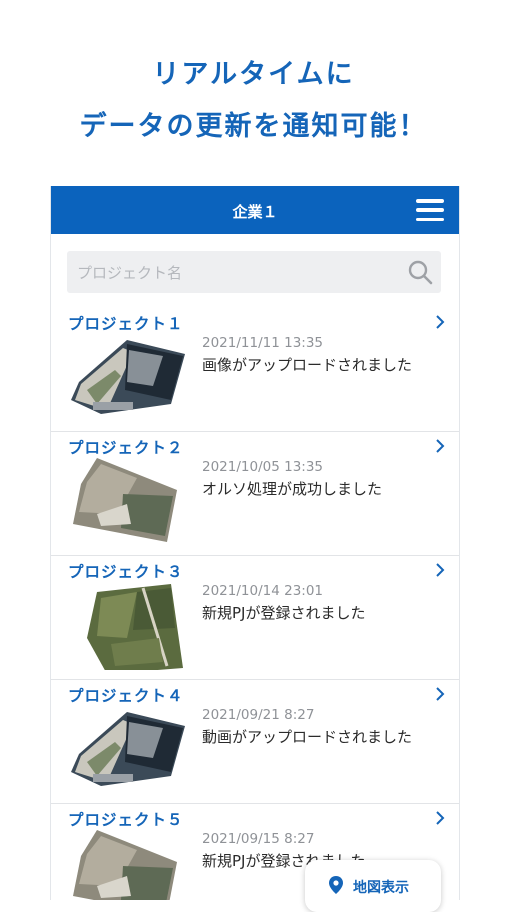 The image size is (507, 912). Describe the element at coordinates (263, 591) in the screenshot. I see `project-date: 2021/10/14 23:01` at that location.